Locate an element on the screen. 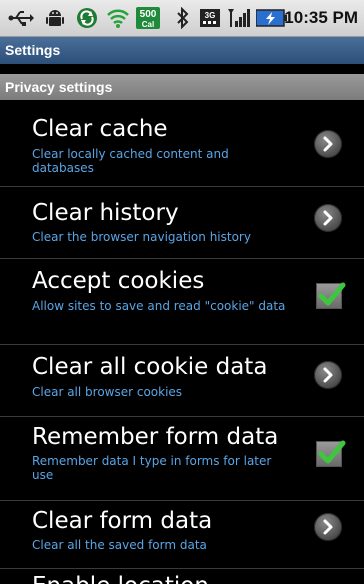 This screenshot has width=364, height=584. calorie-badge-icon: 500 Cal is located at coordinates (148, 18).